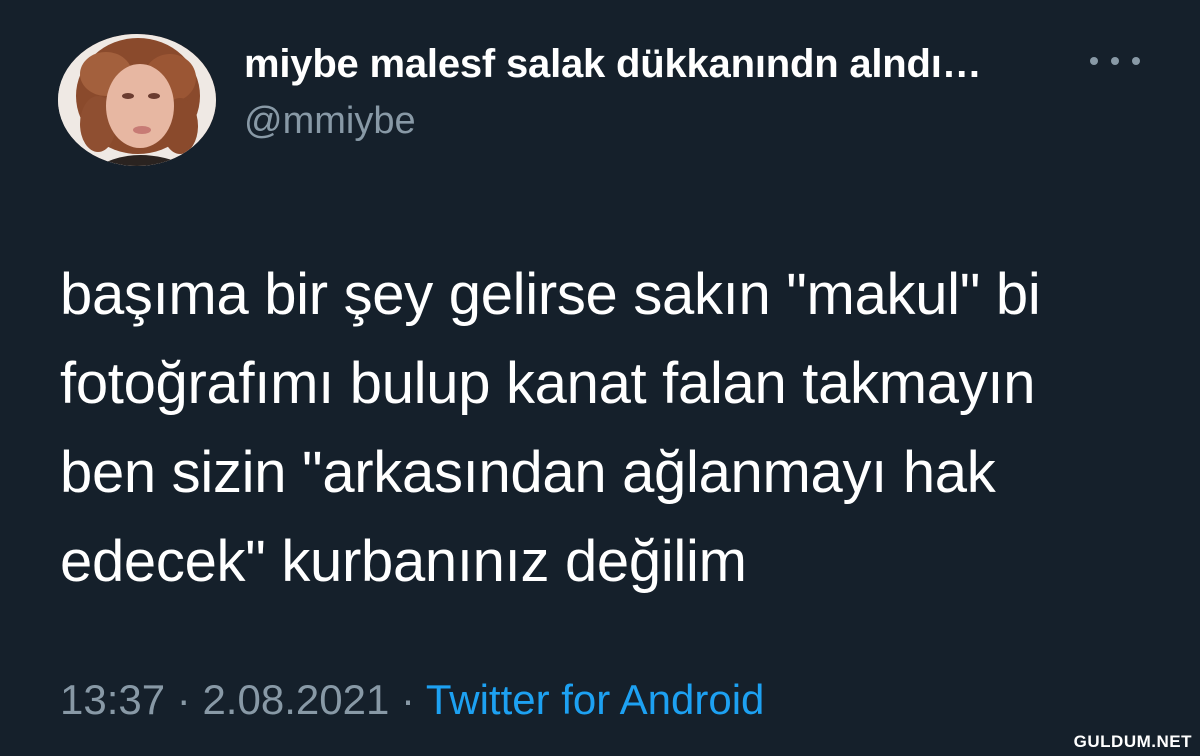  I want to click on tweet-text-line: ben sizin "arkasından ağlanmayı hak, so click(528, 472).